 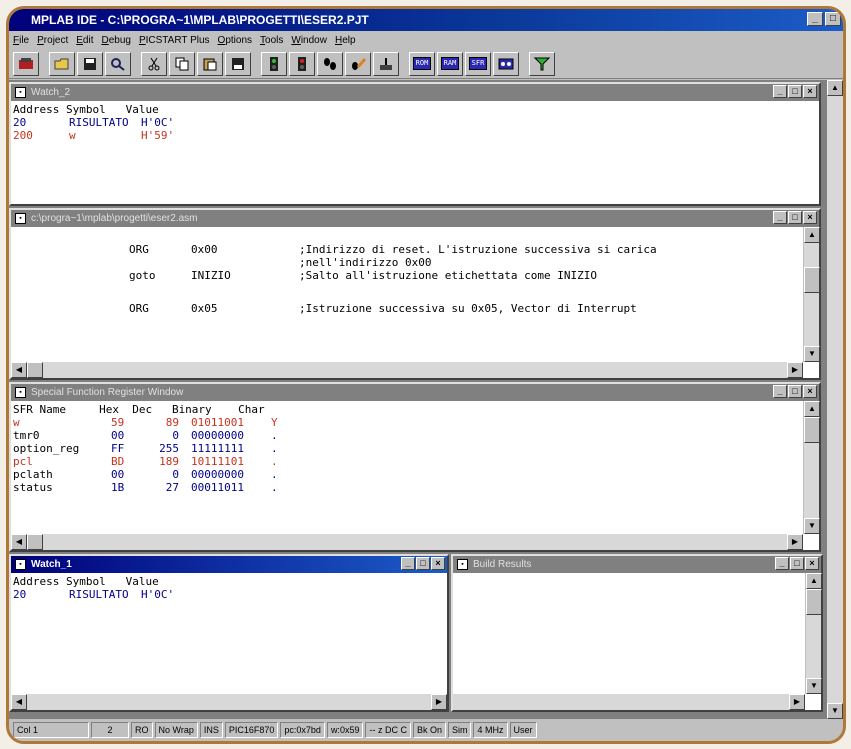 I want to click on menu-project: Project, so click(x=52, y=40).